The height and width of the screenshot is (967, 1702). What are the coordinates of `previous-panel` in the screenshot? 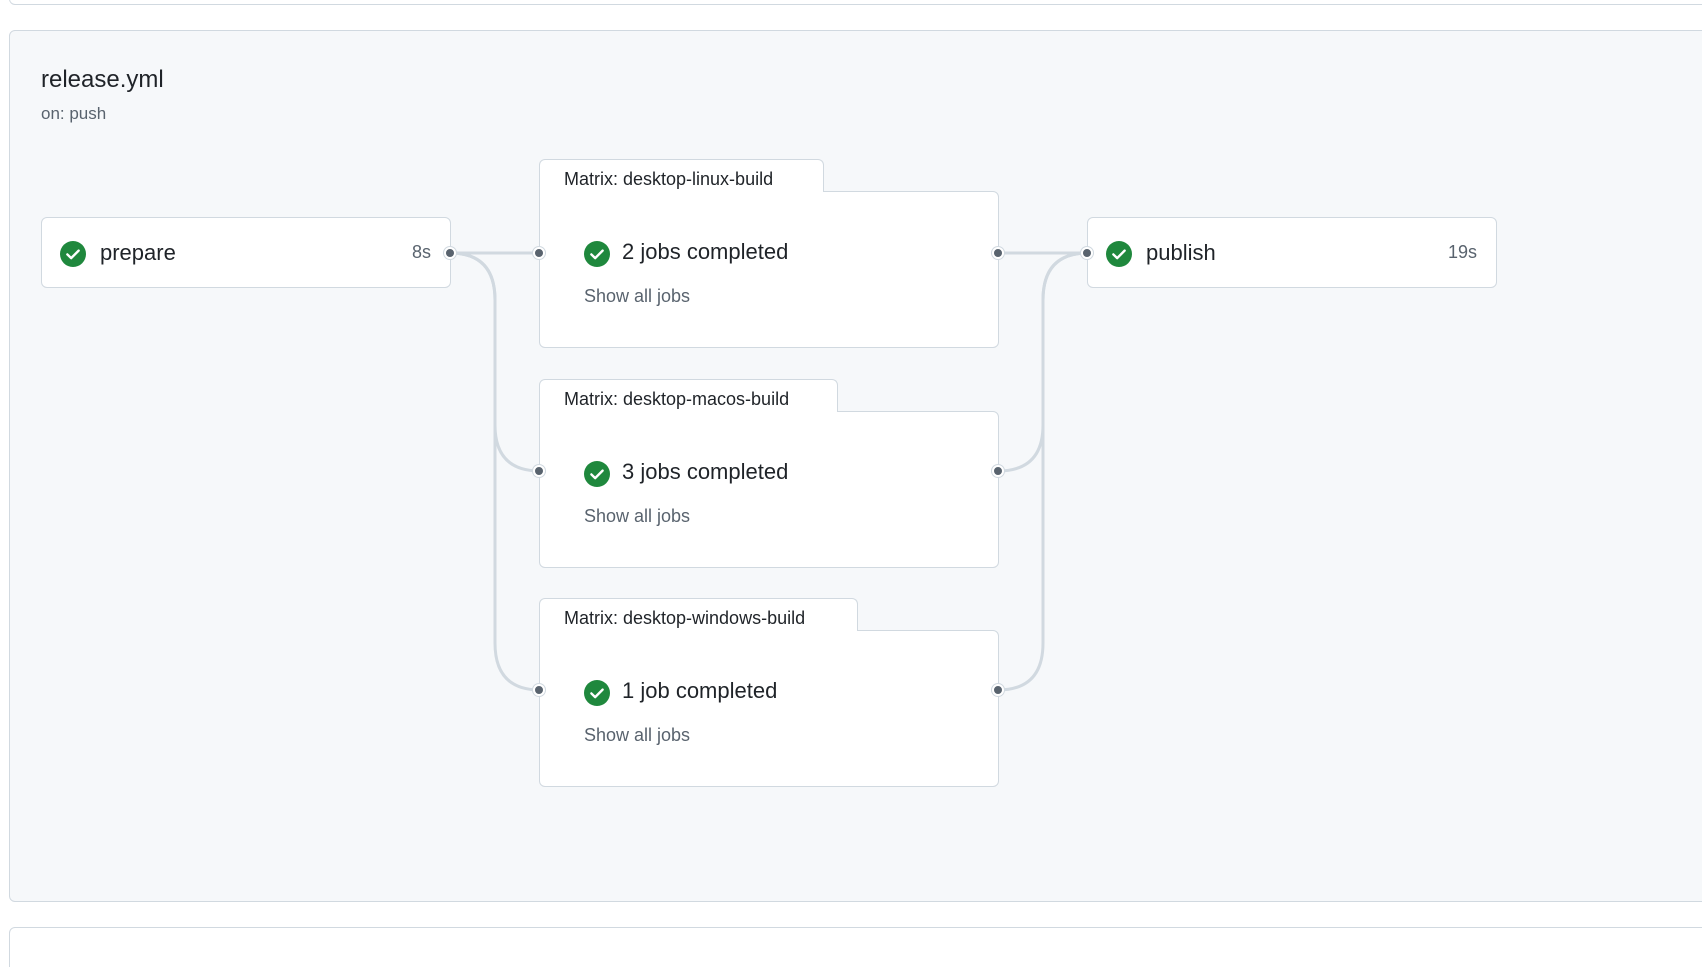 It's located at (855, 2).